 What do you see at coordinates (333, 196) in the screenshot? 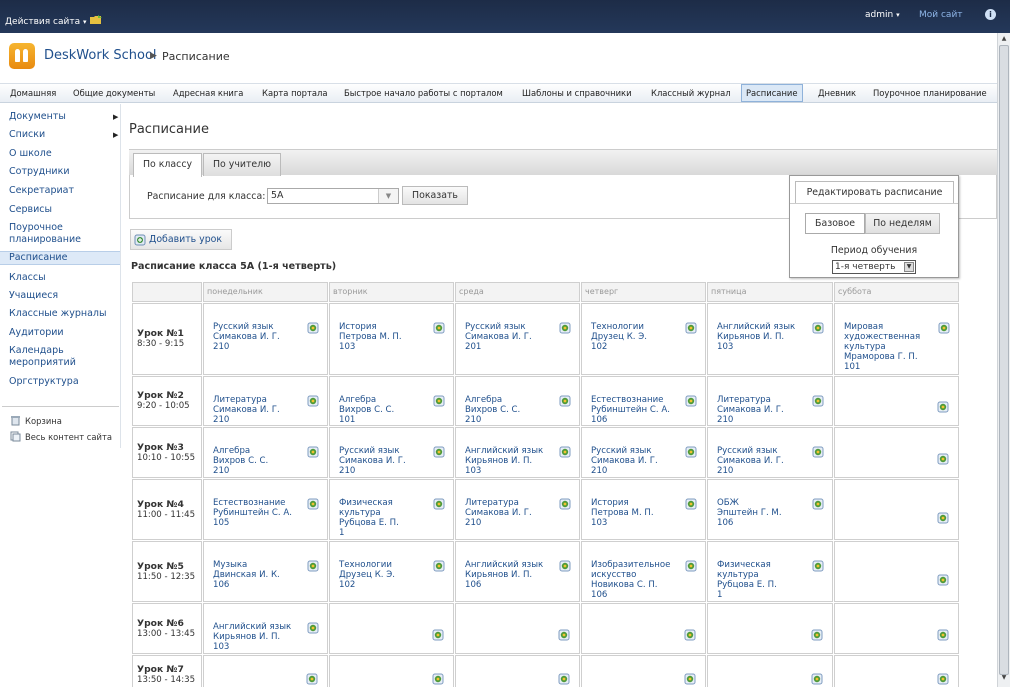
I see `class-select: 5А ▼` at bounding box center [333, 196].